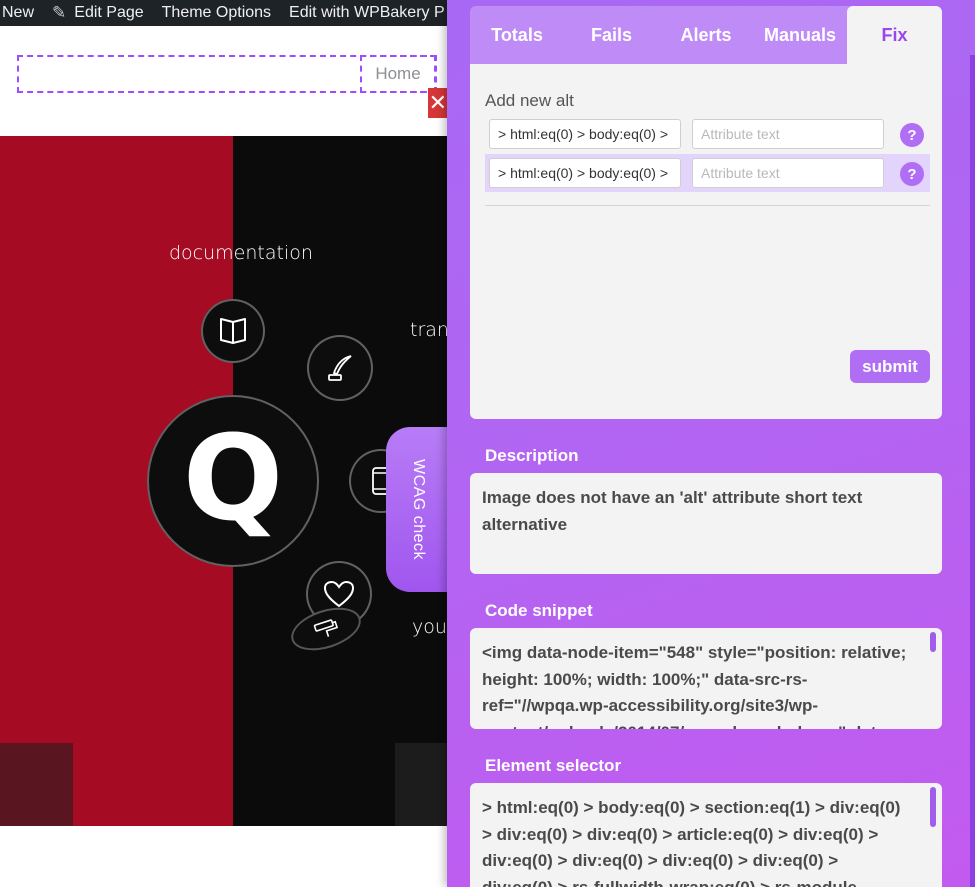 Image resolution: width=975 pixels, height=887 pixels. Describe the element at coordinates (933, 642) in the screenshot. I see `code-snippet-scrollbar` at that location.